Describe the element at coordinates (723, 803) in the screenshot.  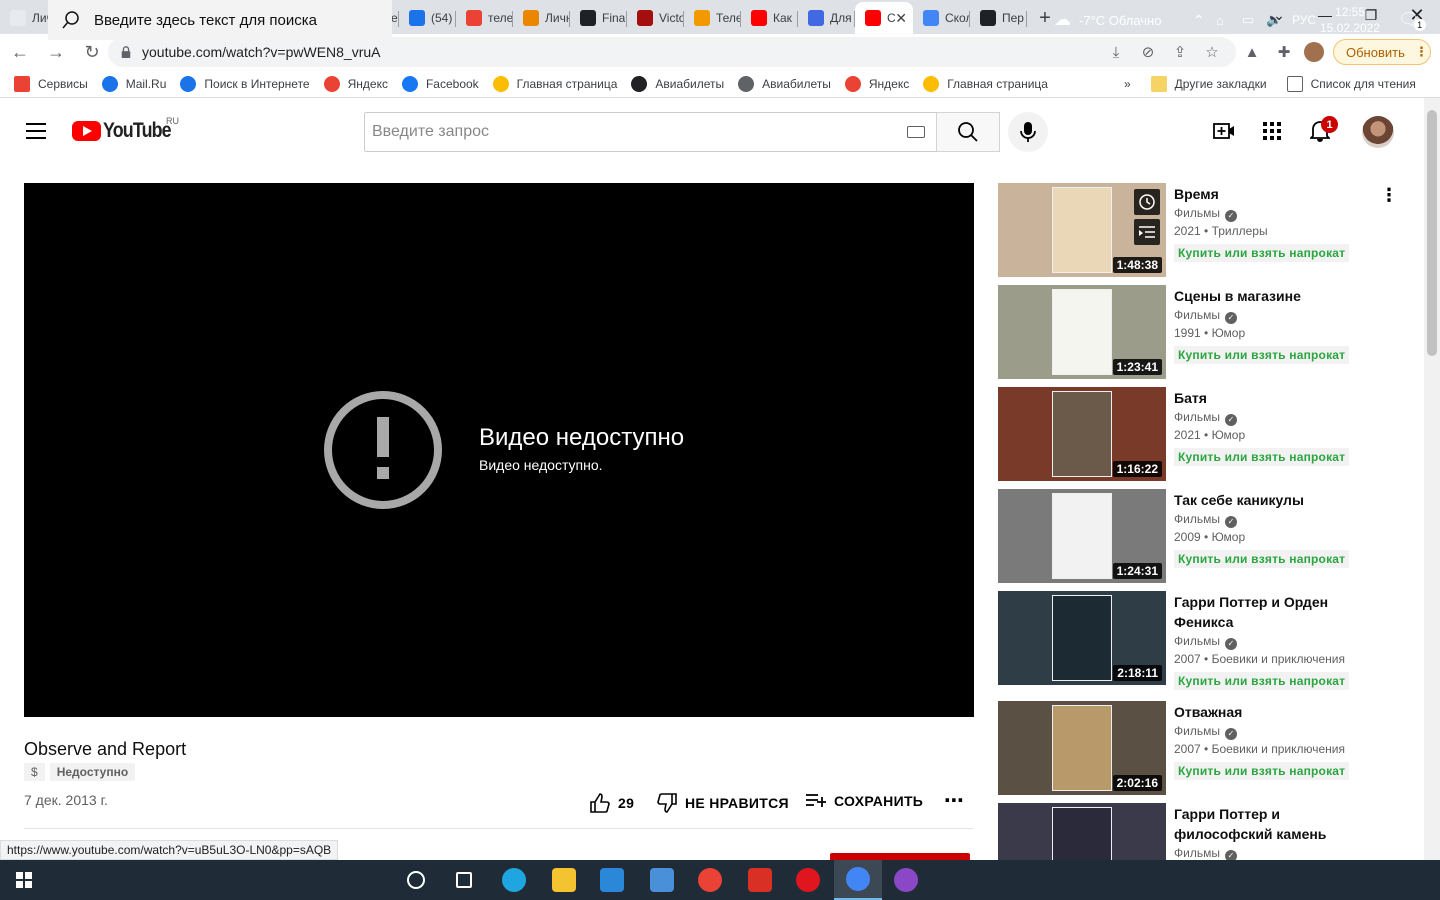
I see `dislike-button: НЕ НРАВИТСЯ` at that location.